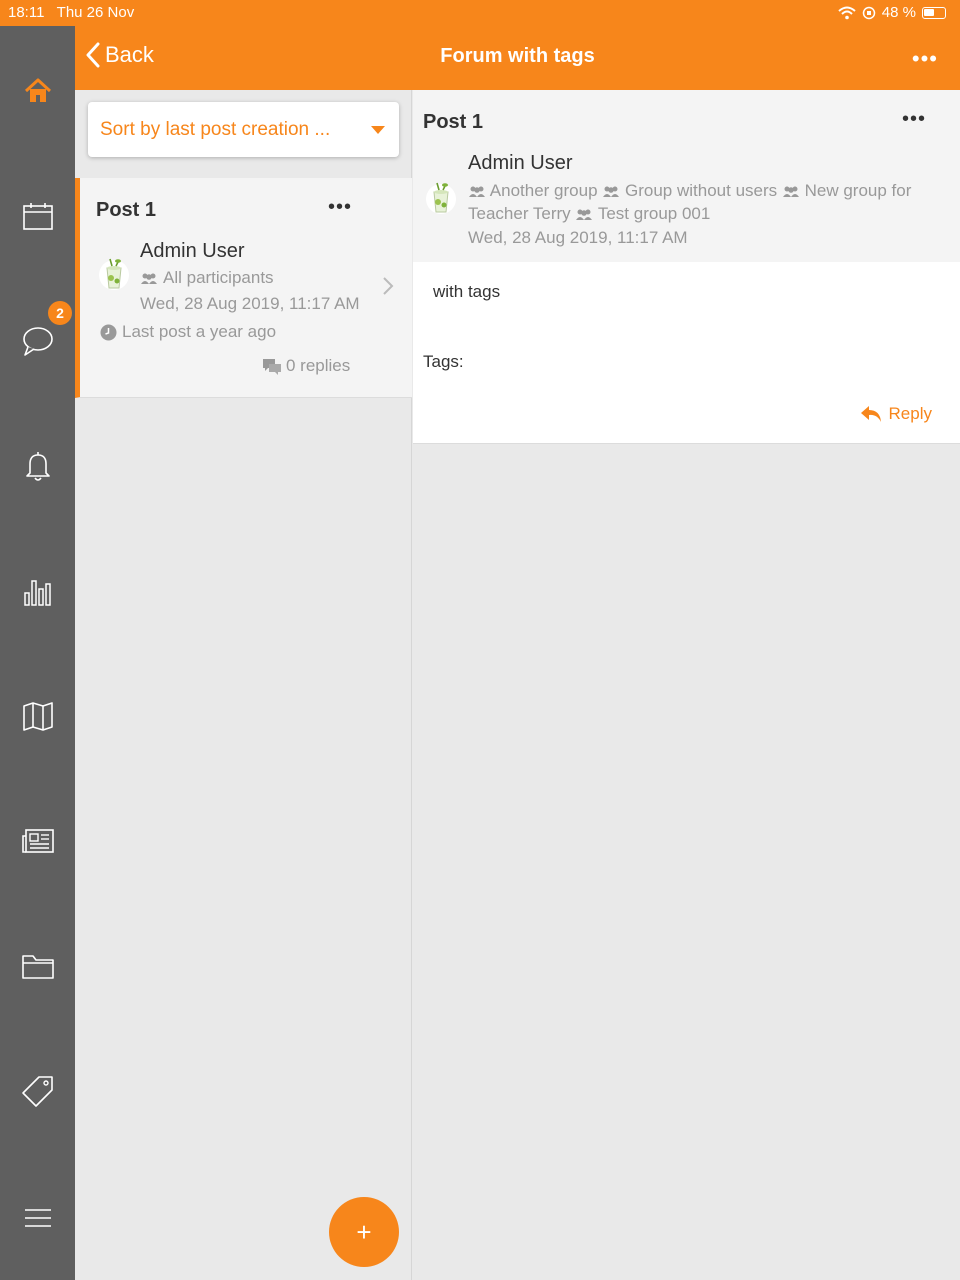 The width and height of the screenshot is (960, 1280). Describe the element at coordinates (218, 277) in the screenshot. I see `post-groups: All participants` at that location.